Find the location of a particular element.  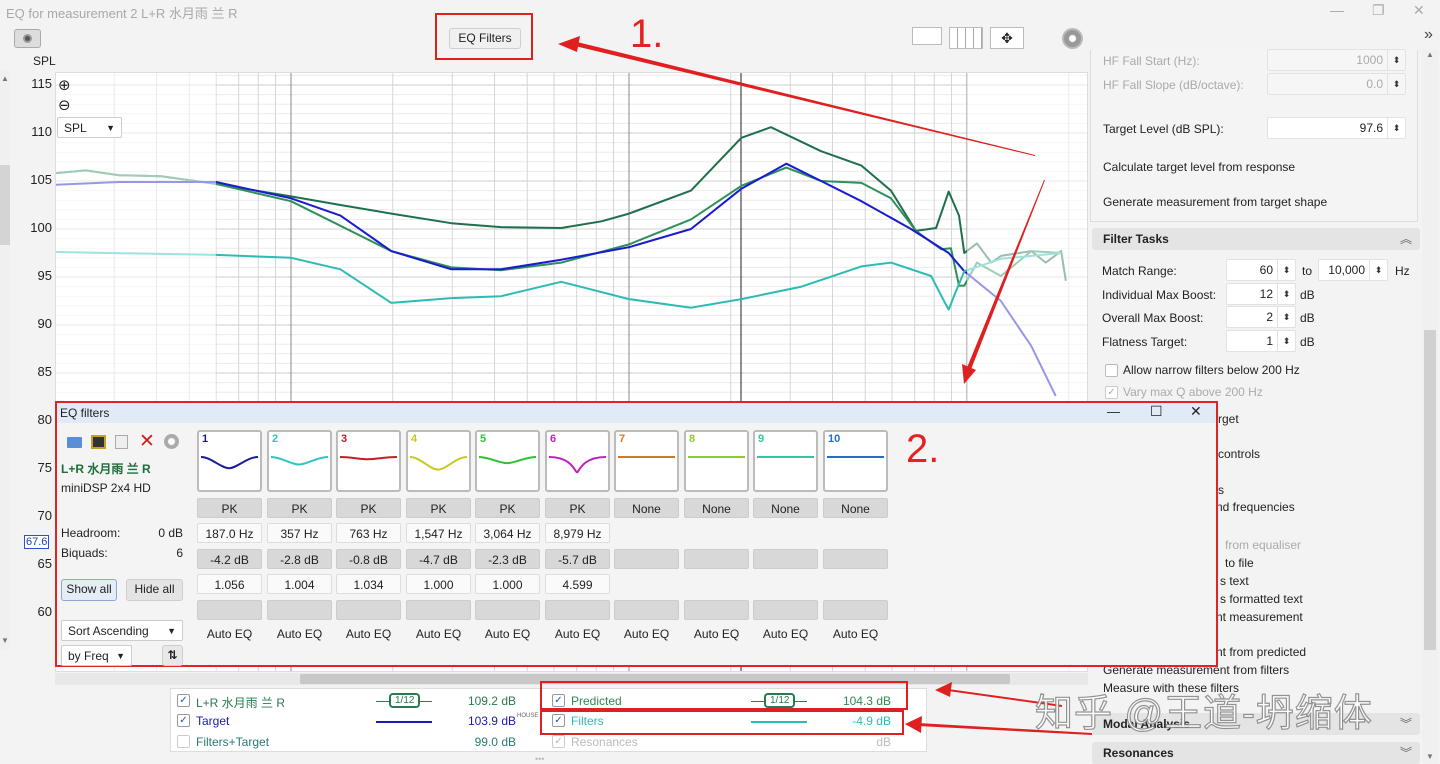

filter-q: 1.004 is located at coordinates (299, 584).